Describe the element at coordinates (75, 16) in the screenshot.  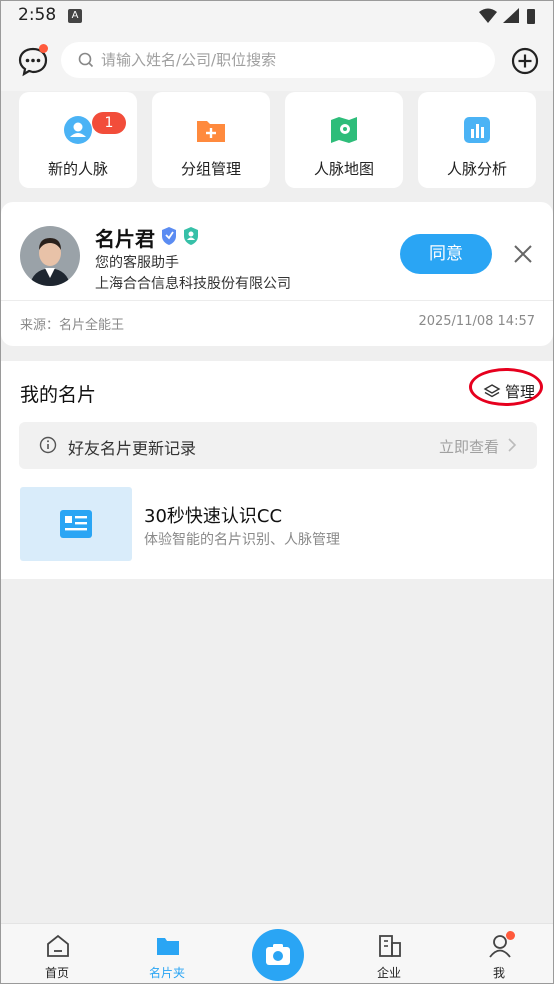
I see `notification-icon: A` at that location.